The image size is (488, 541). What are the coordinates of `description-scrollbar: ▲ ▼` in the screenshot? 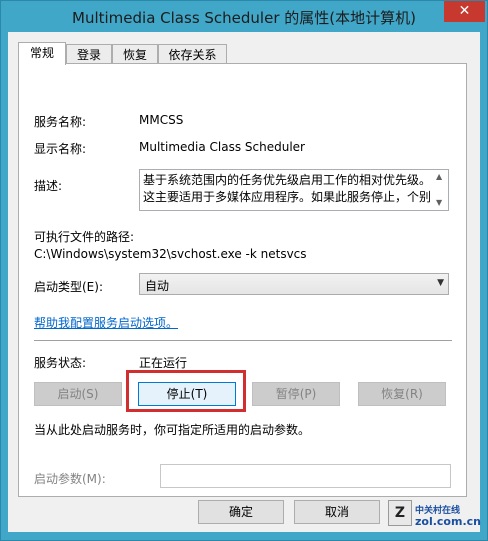 It's located at (441, 190).